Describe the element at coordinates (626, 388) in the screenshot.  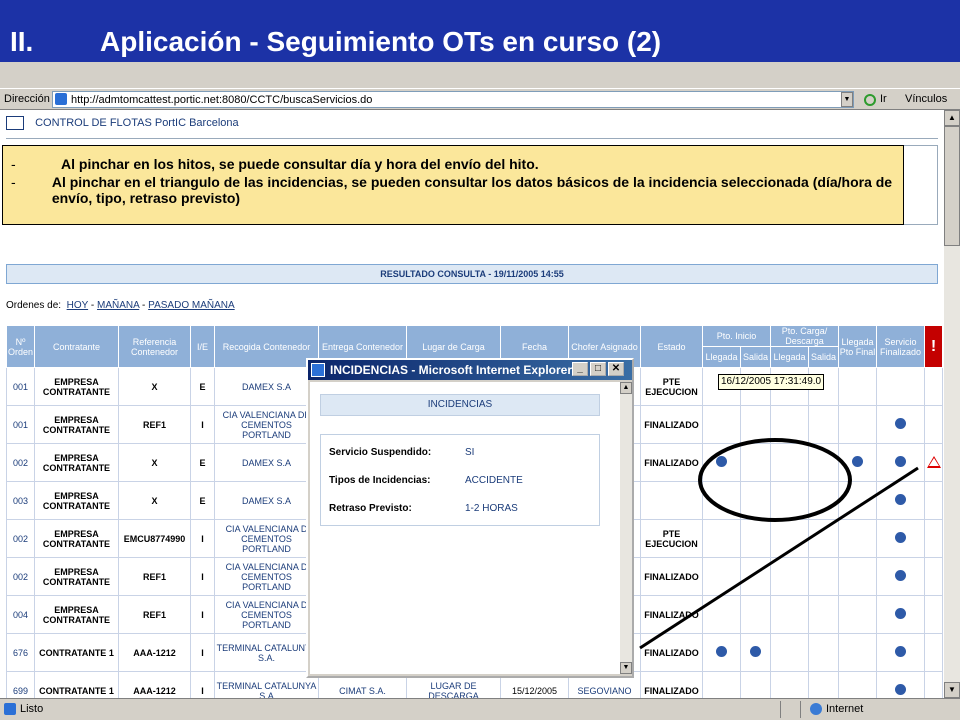
I see `popup-scroll-up: ▲` at that location.